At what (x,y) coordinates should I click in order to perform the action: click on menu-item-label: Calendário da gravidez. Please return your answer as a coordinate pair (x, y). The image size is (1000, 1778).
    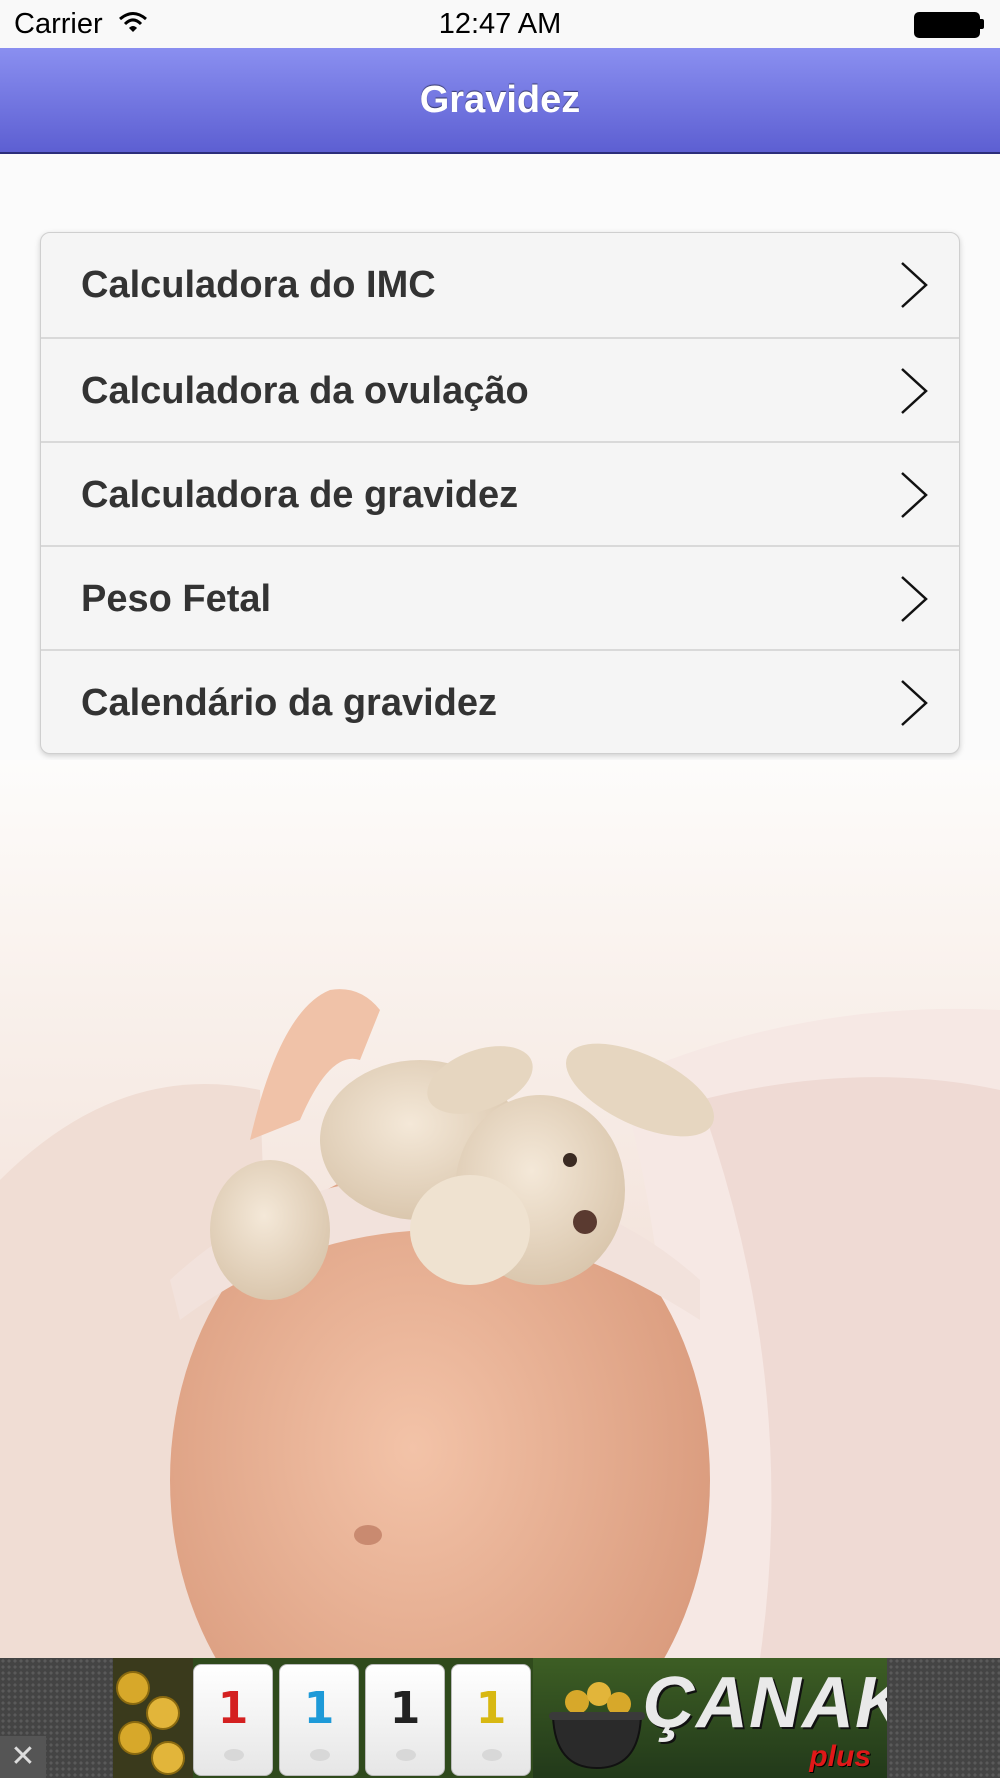
    Looking at the image, I should click on (289, 703).